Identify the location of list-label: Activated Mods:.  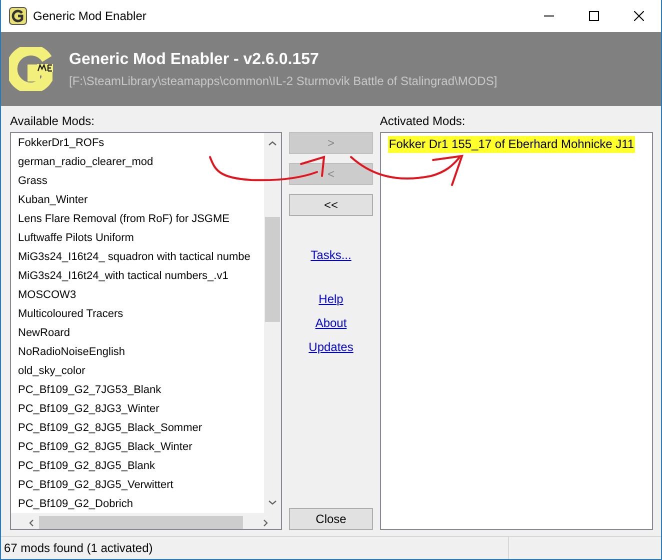
(423, 121).